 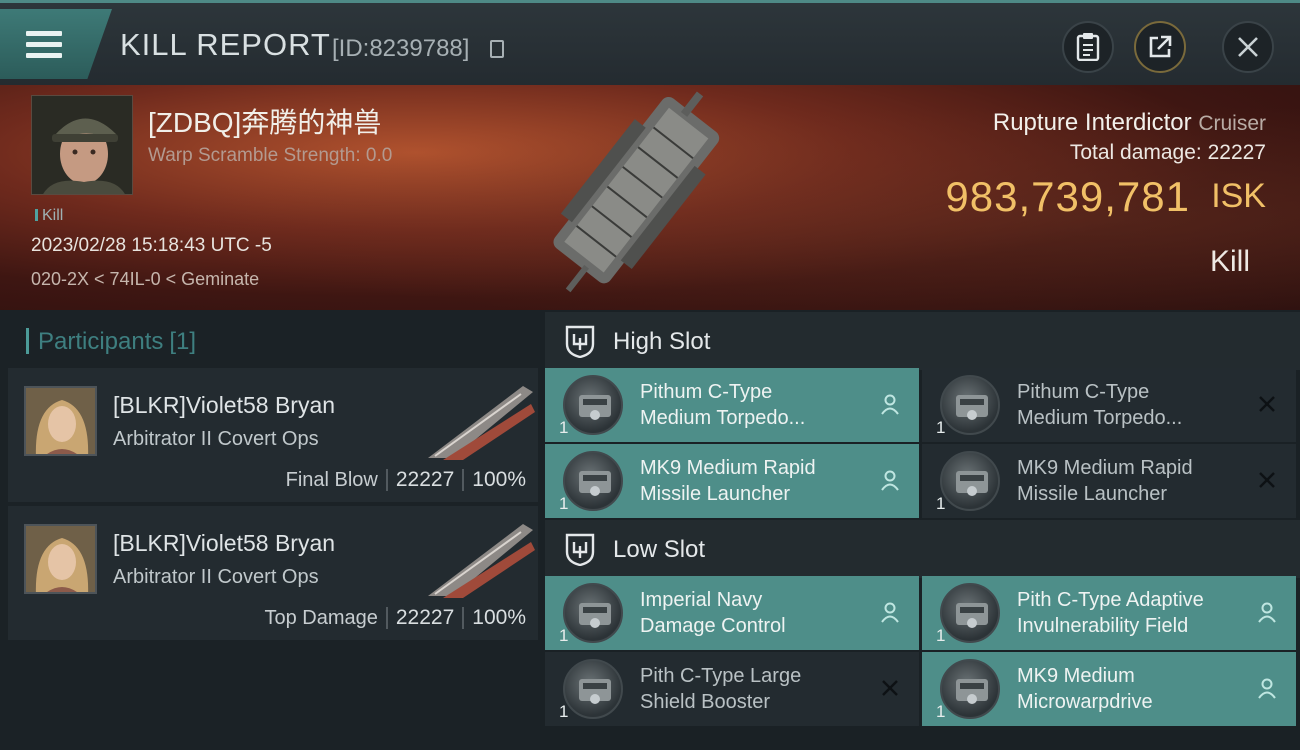 I want to click on total-damage: Total damage: 22227, so click(x=1167, y=152).